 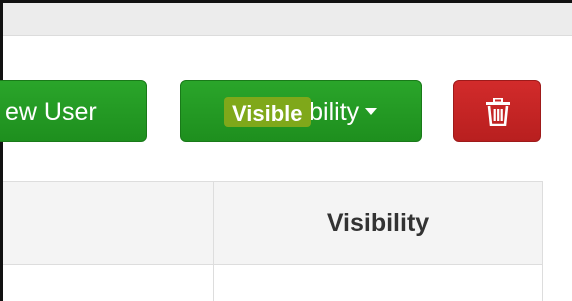 I want to click on trash-icon, so click(x=498, y=112).